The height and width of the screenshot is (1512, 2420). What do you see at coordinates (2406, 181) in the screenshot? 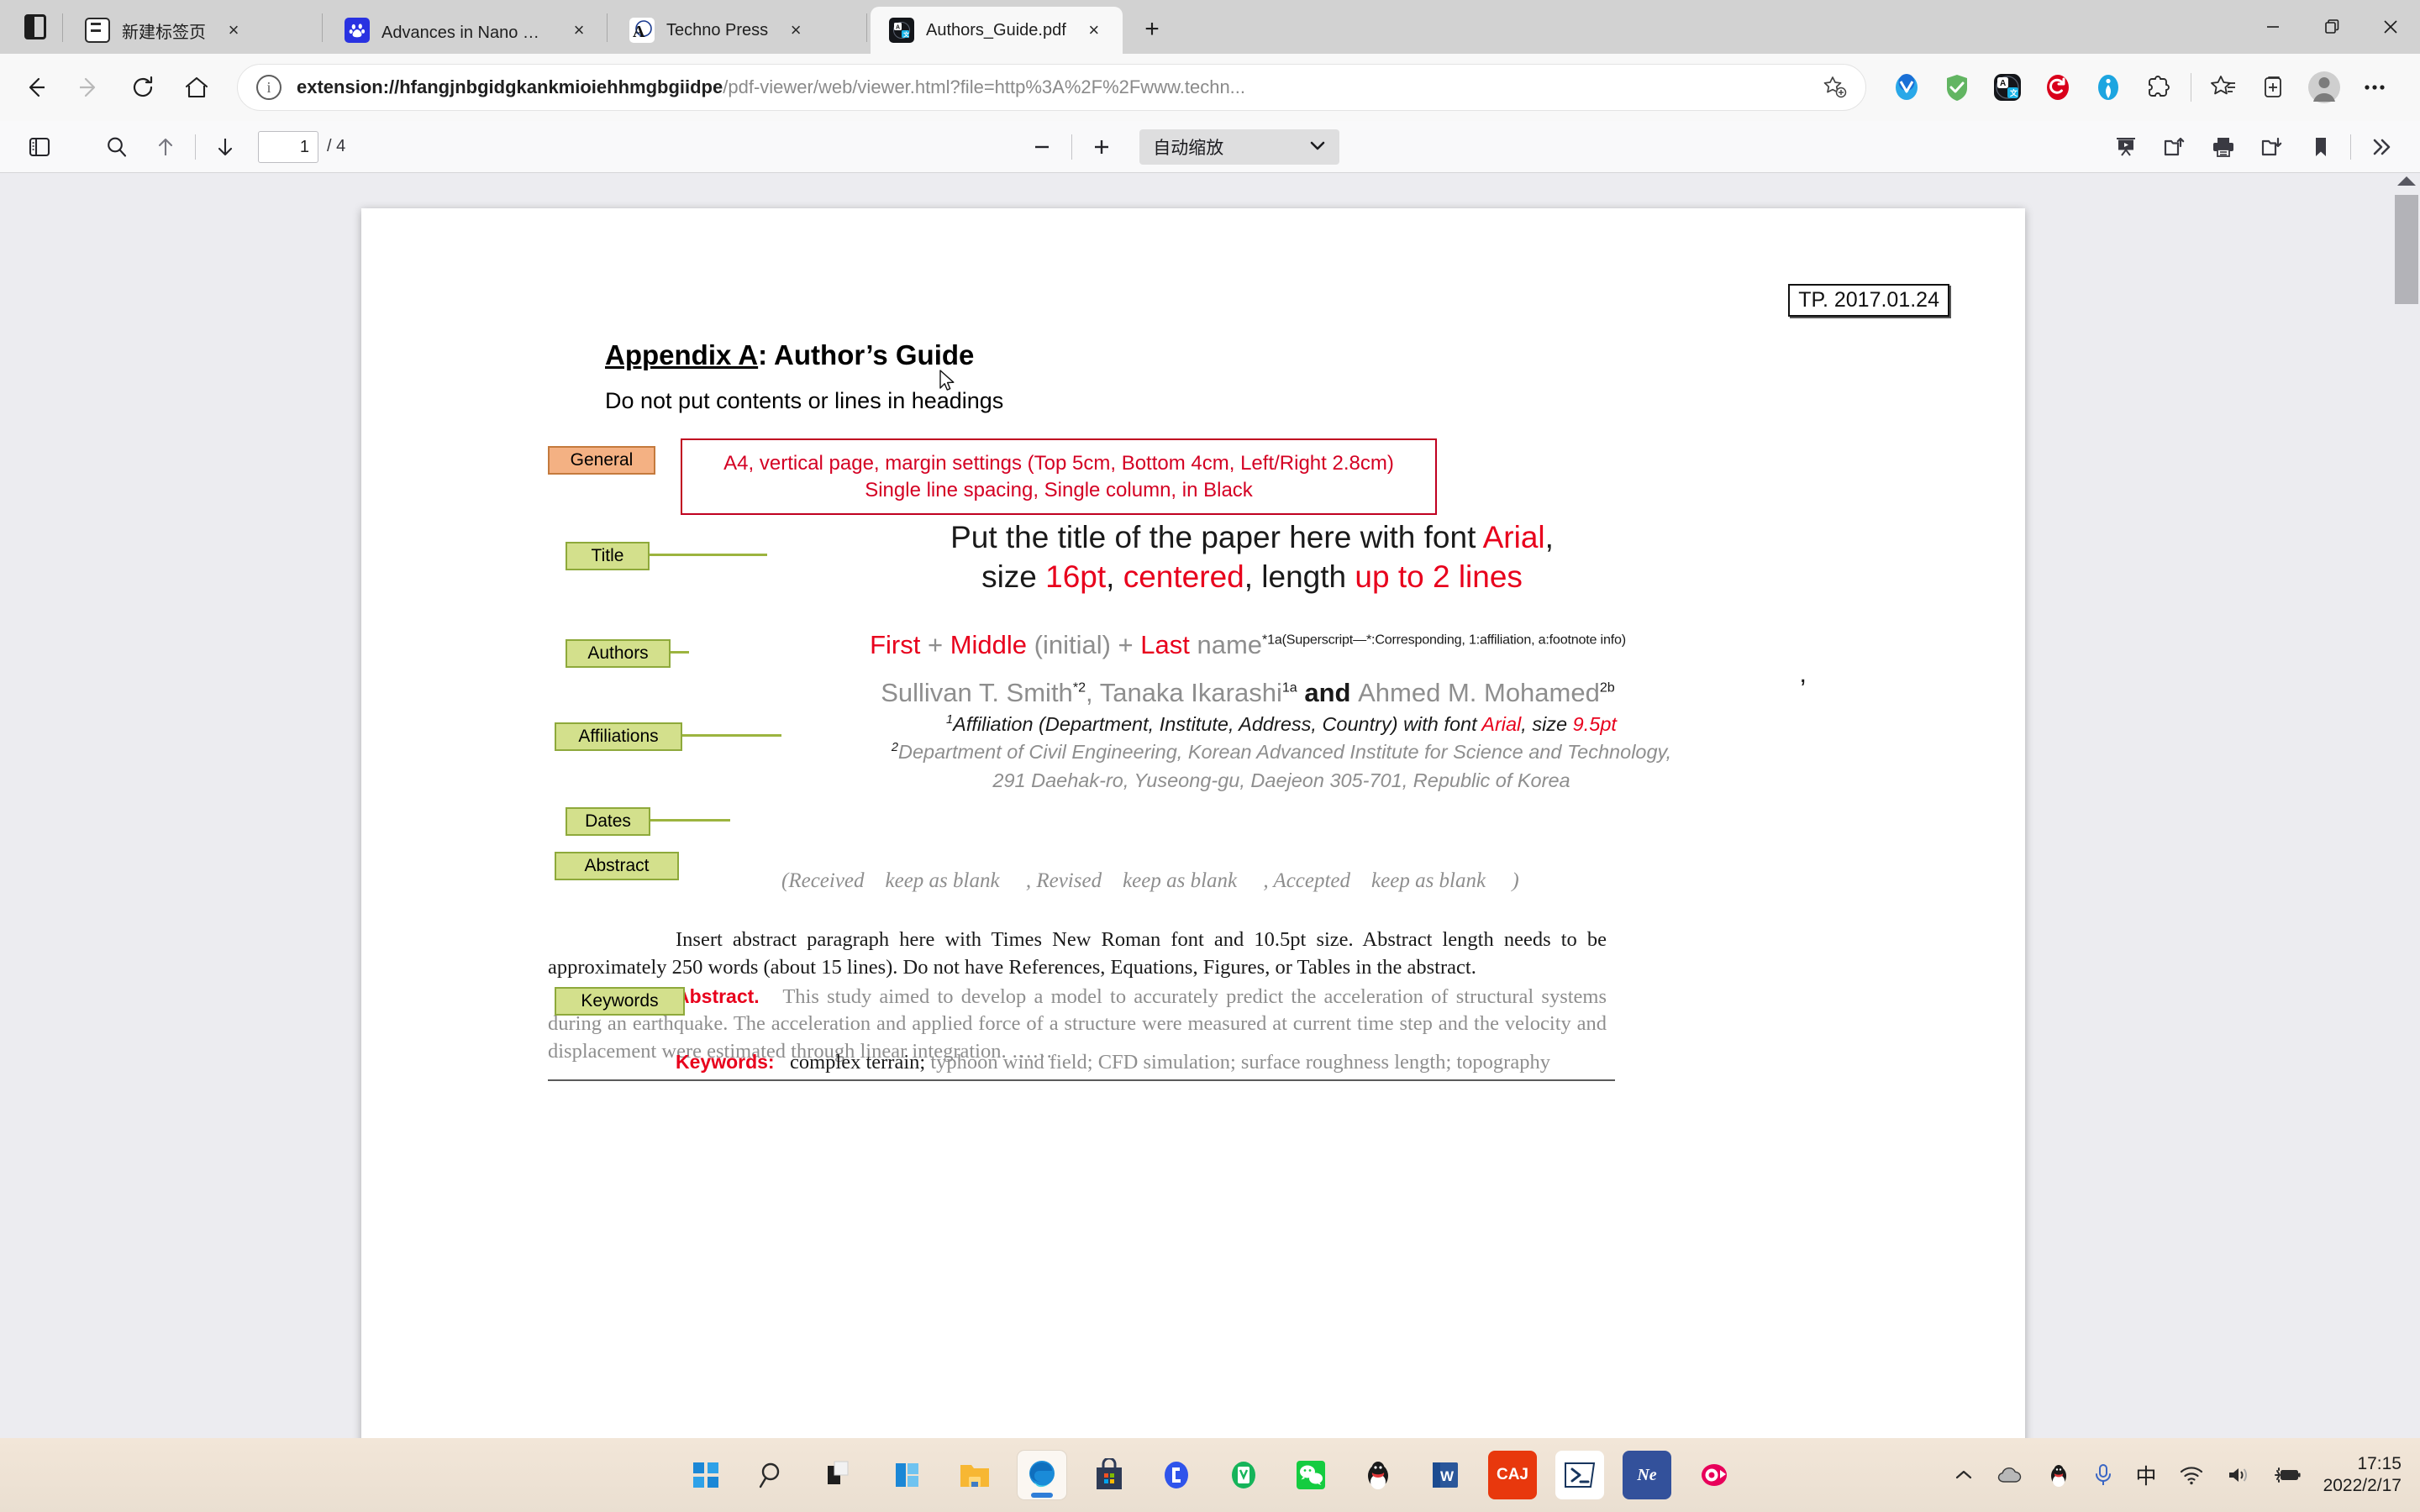
I see `scroll-up-arrow-icon` at bounding box center [2406, 181].